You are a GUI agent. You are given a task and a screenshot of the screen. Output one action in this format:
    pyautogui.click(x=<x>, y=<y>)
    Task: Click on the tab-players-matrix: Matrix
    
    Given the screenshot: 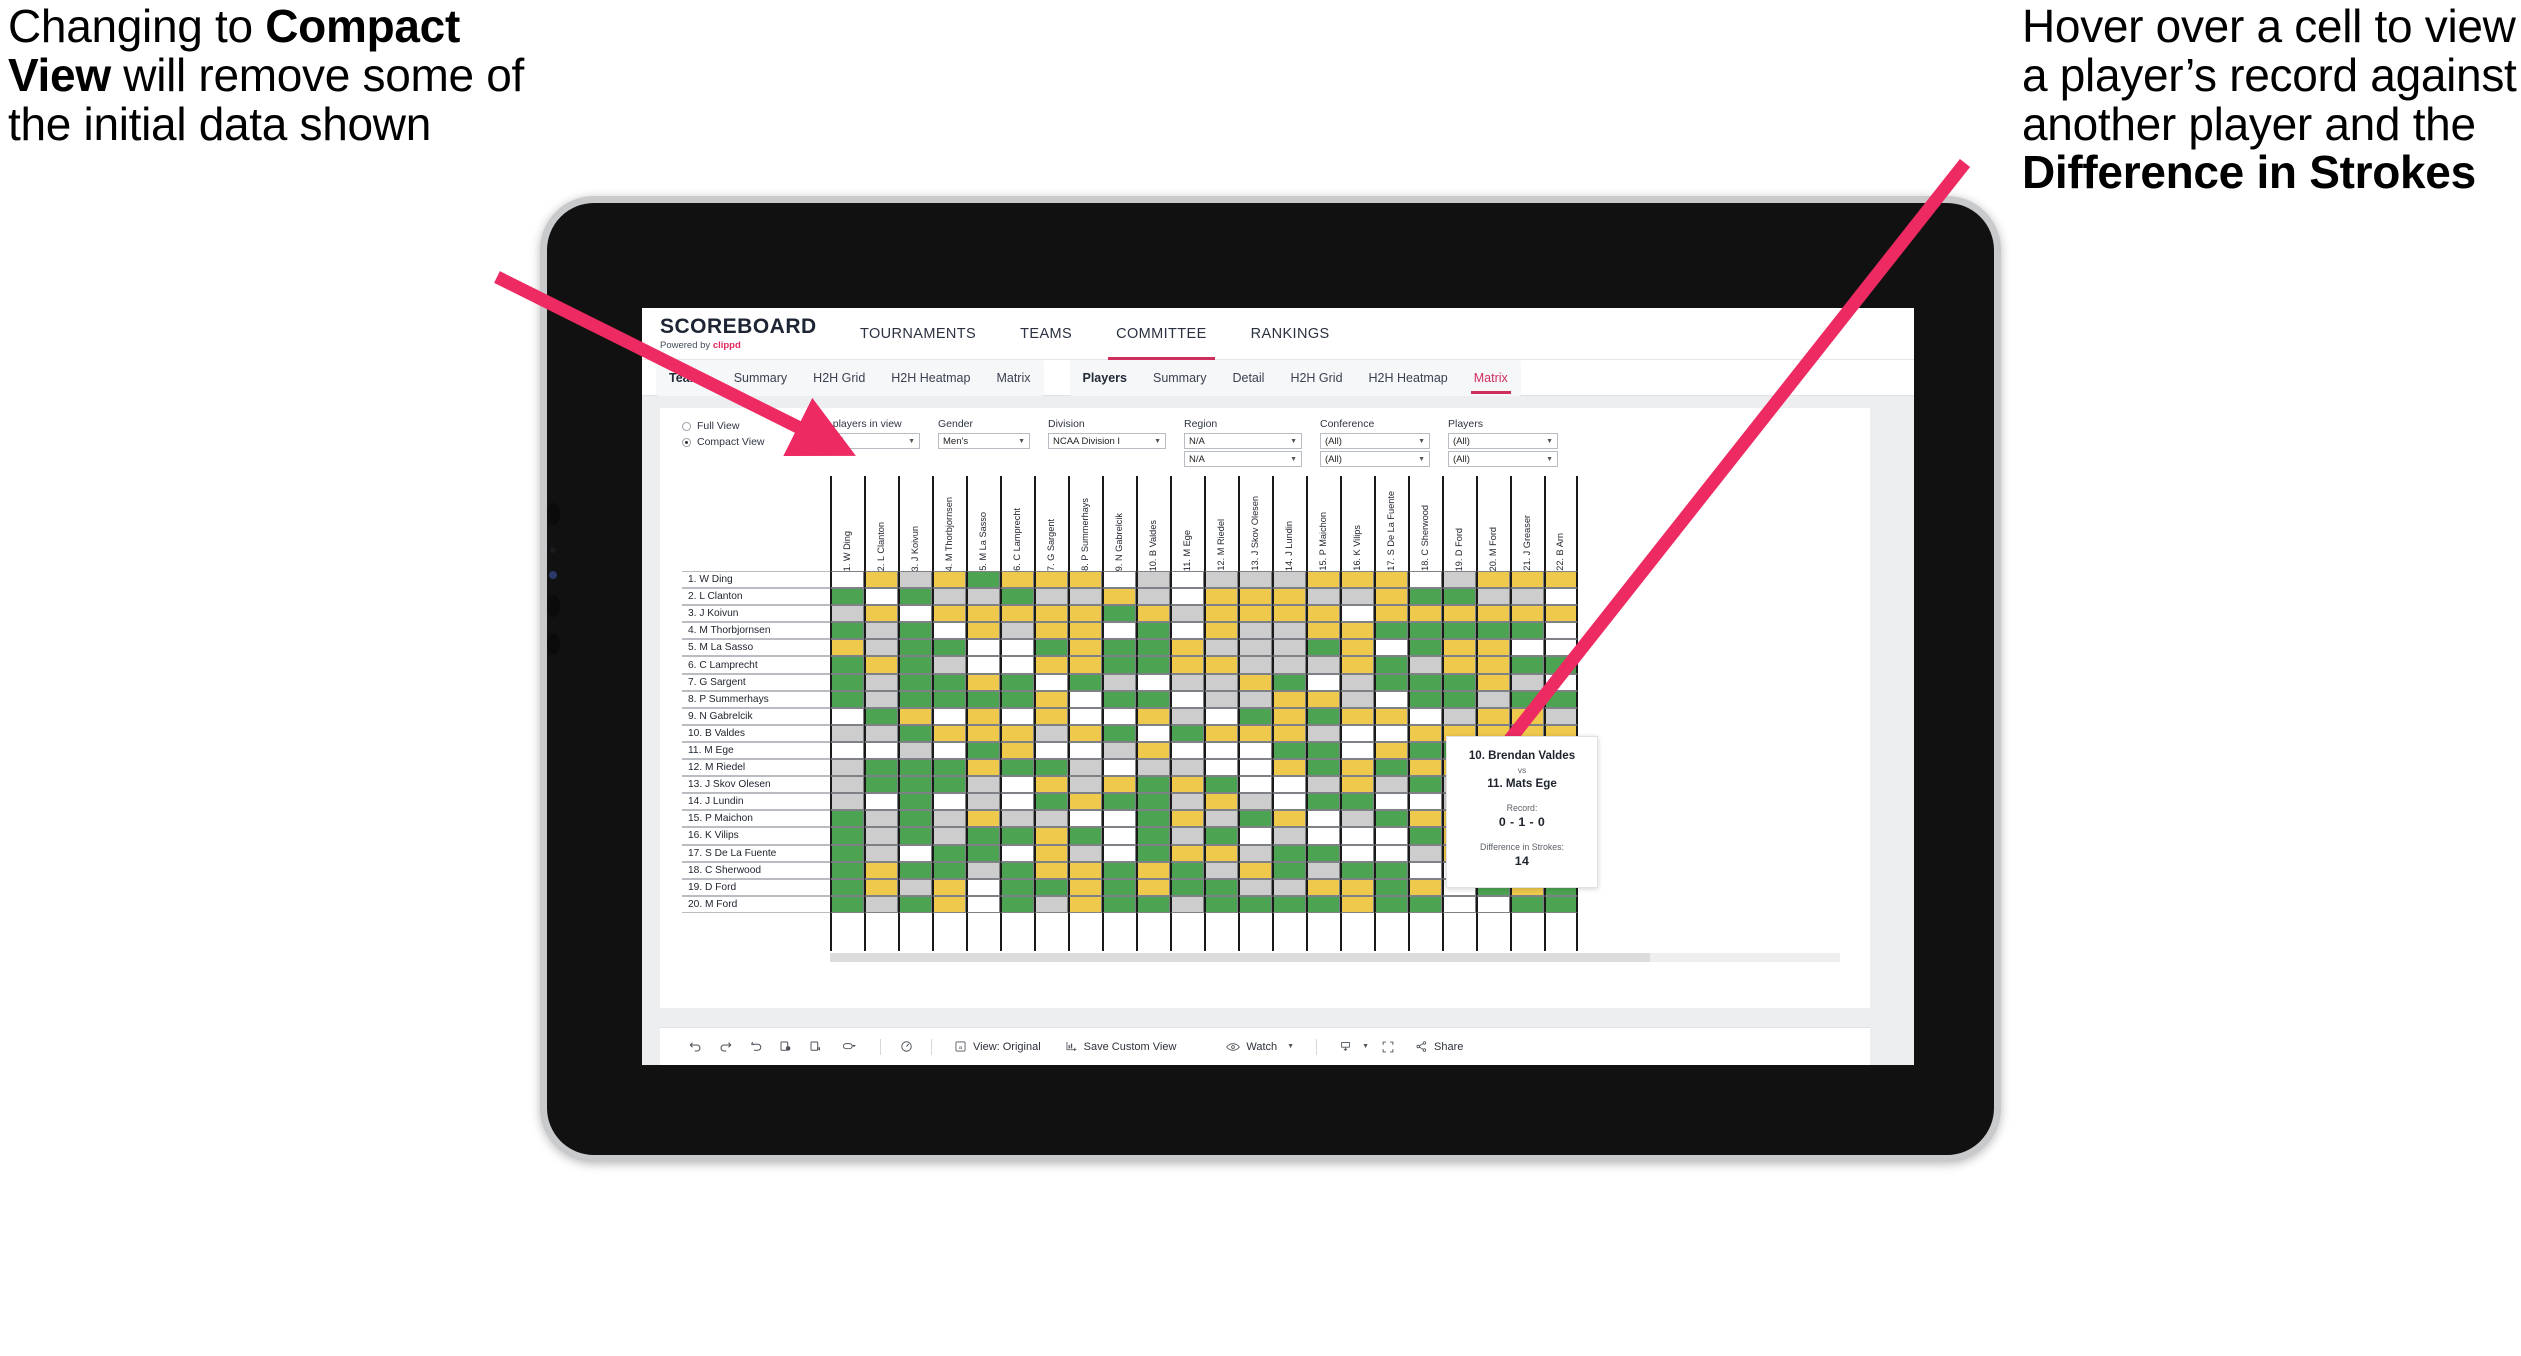 What is the action you would take?
    pyautogui.click(x=1491, y=378)
    